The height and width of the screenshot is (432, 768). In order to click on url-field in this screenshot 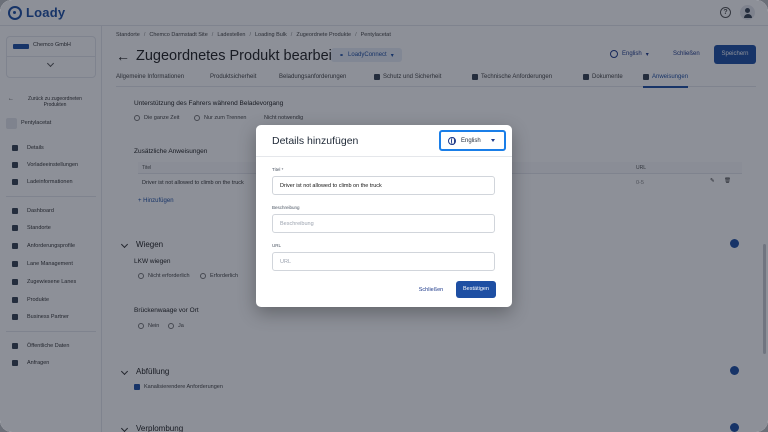, I will do `click(383, 261)`.